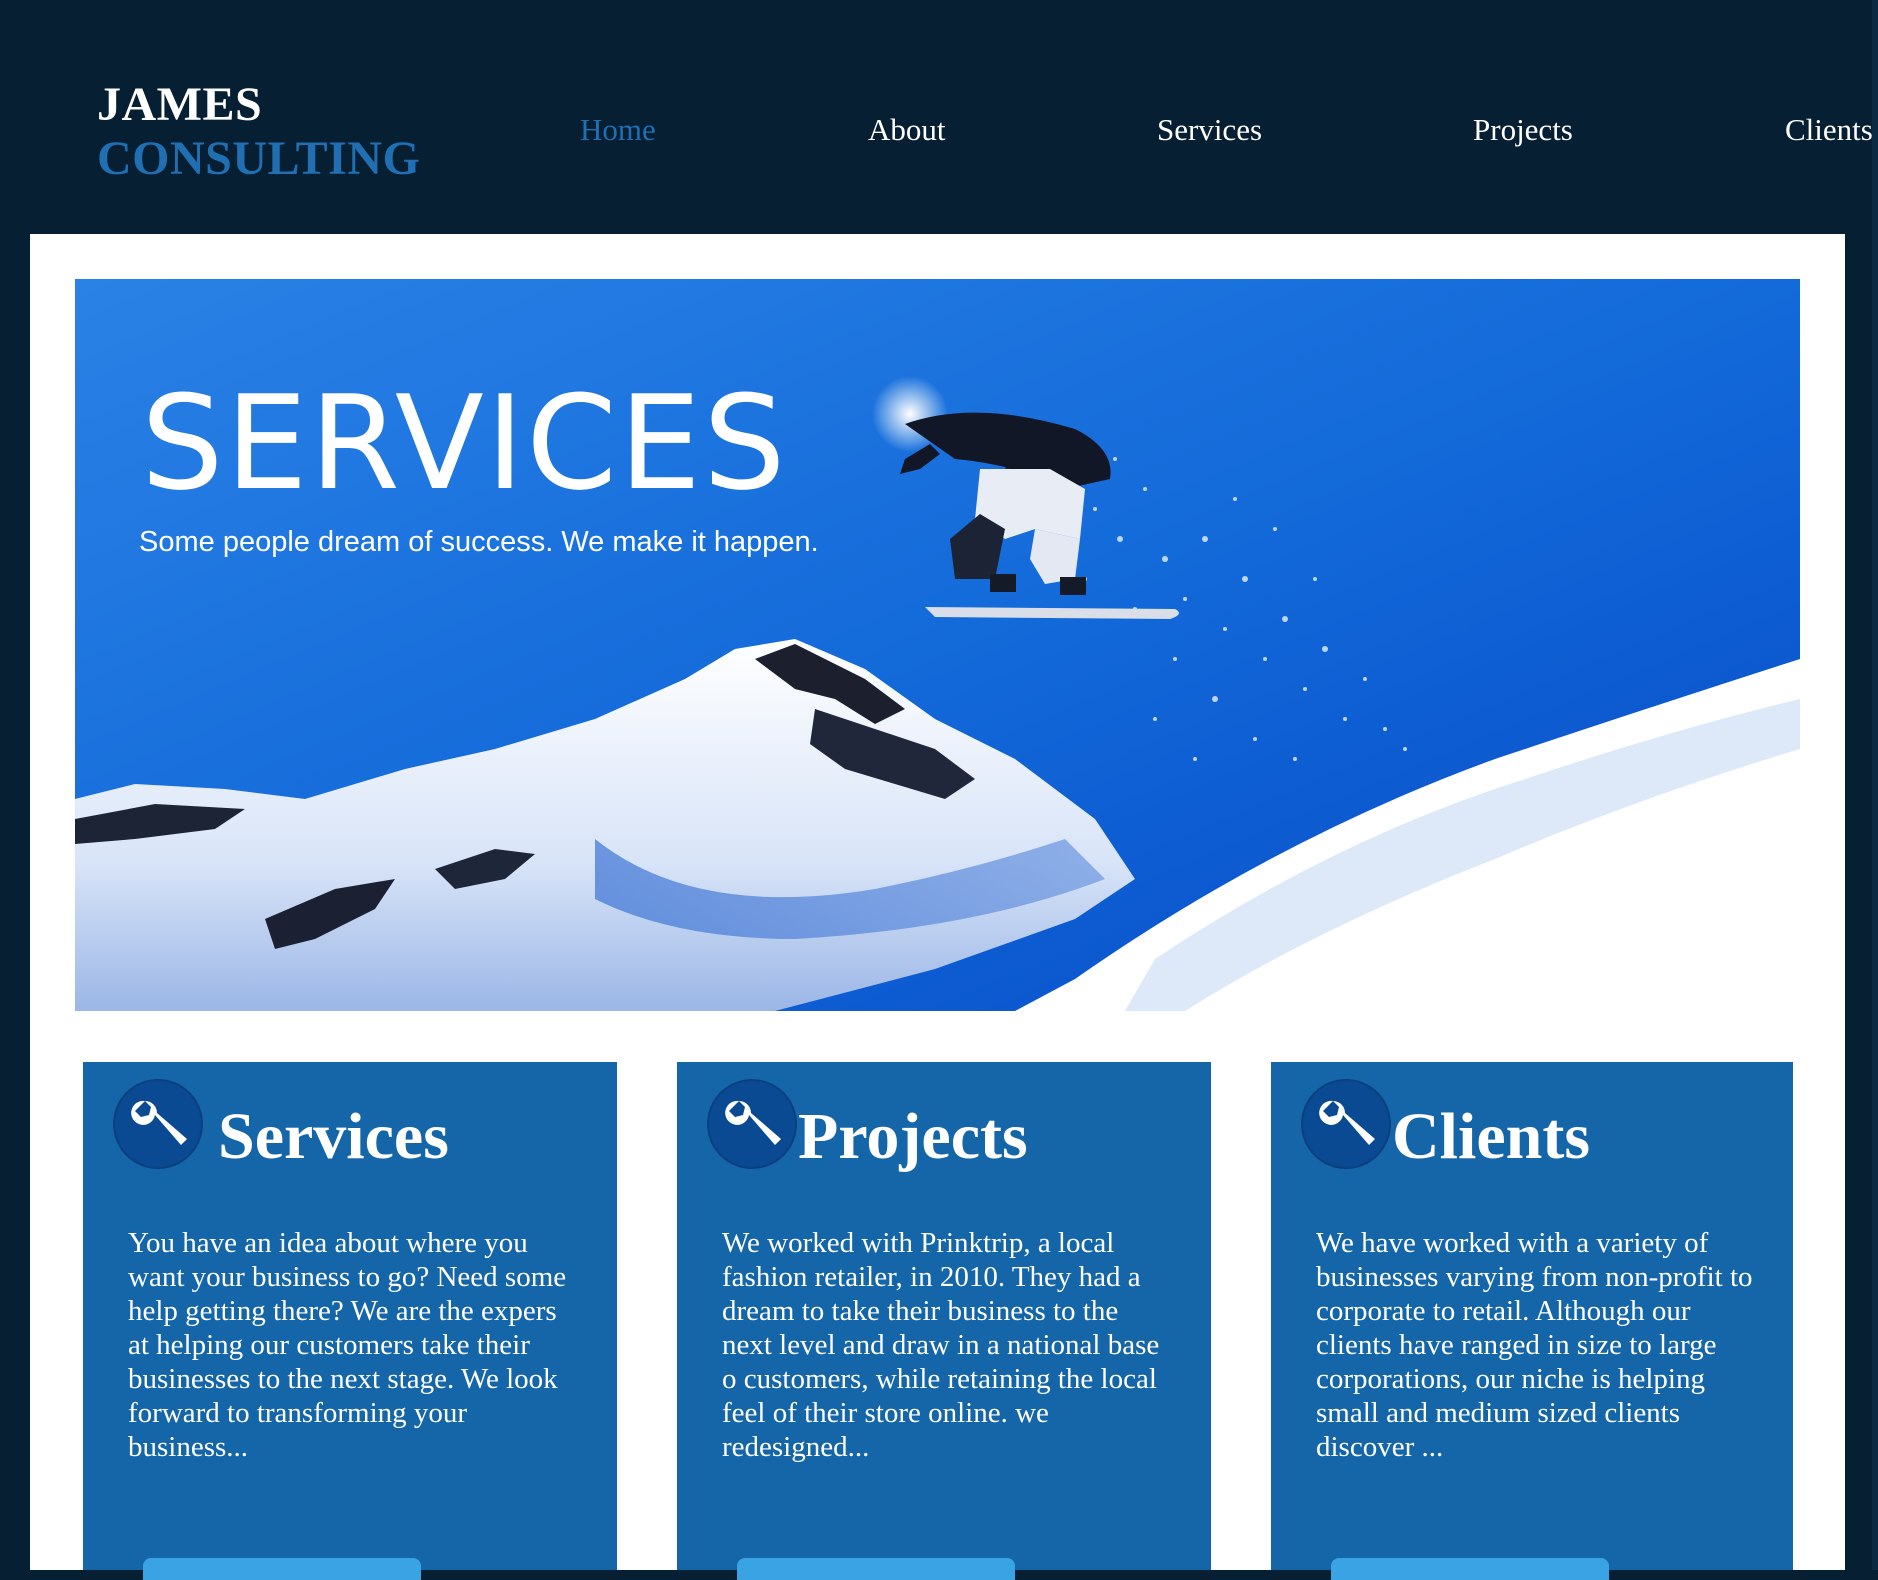  Describe the element at coordinates (876, 1569) in the screenshot. I see `projects-read-more-button` at that location.